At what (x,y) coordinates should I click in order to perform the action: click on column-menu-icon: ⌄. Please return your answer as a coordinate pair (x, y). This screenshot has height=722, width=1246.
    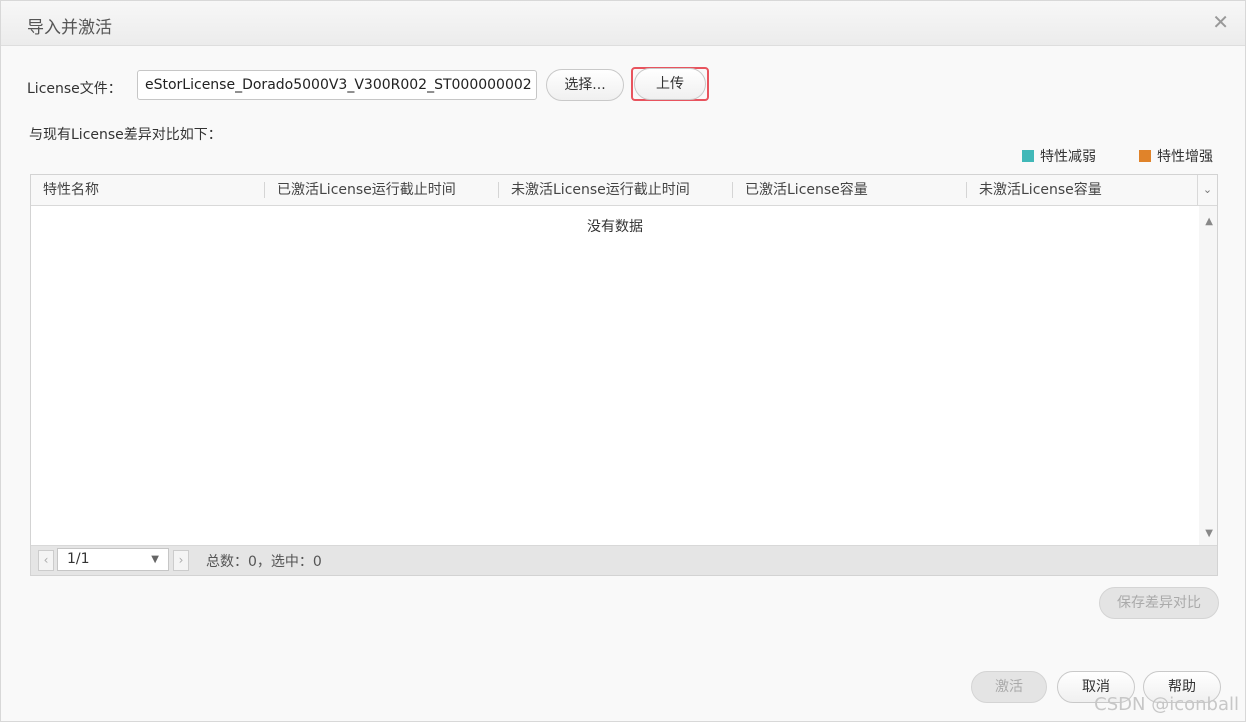
    Looking at the image, I should click on (1207, 190).